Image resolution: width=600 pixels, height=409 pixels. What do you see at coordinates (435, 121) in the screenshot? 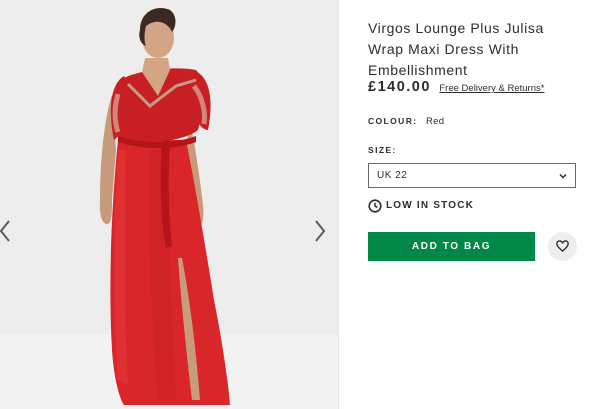
I see `colour-value: Red` at bounding box center [435, 121].